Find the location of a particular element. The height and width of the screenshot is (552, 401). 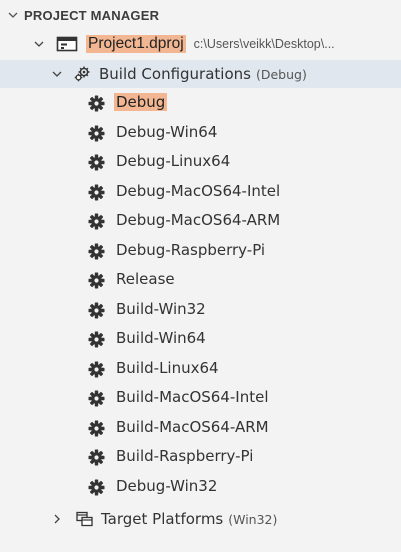

build-config-item: Debug-Raspberry-Pi is located at coordinates (200, 251).